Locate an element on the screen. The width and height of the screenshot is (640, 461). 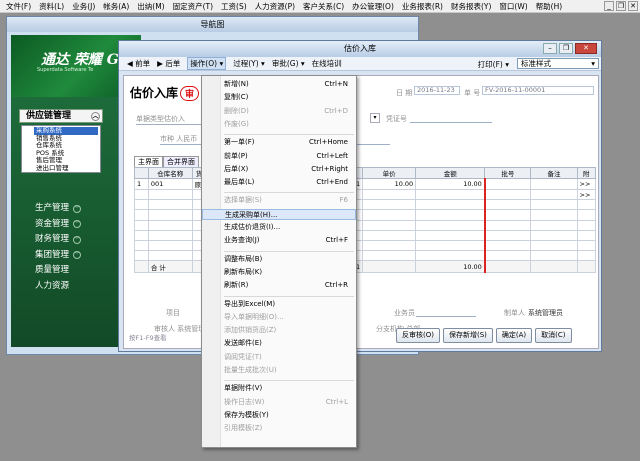
nav-group-supply-chain: 供应链管理 ︿ is located at coordinates (61, 116).